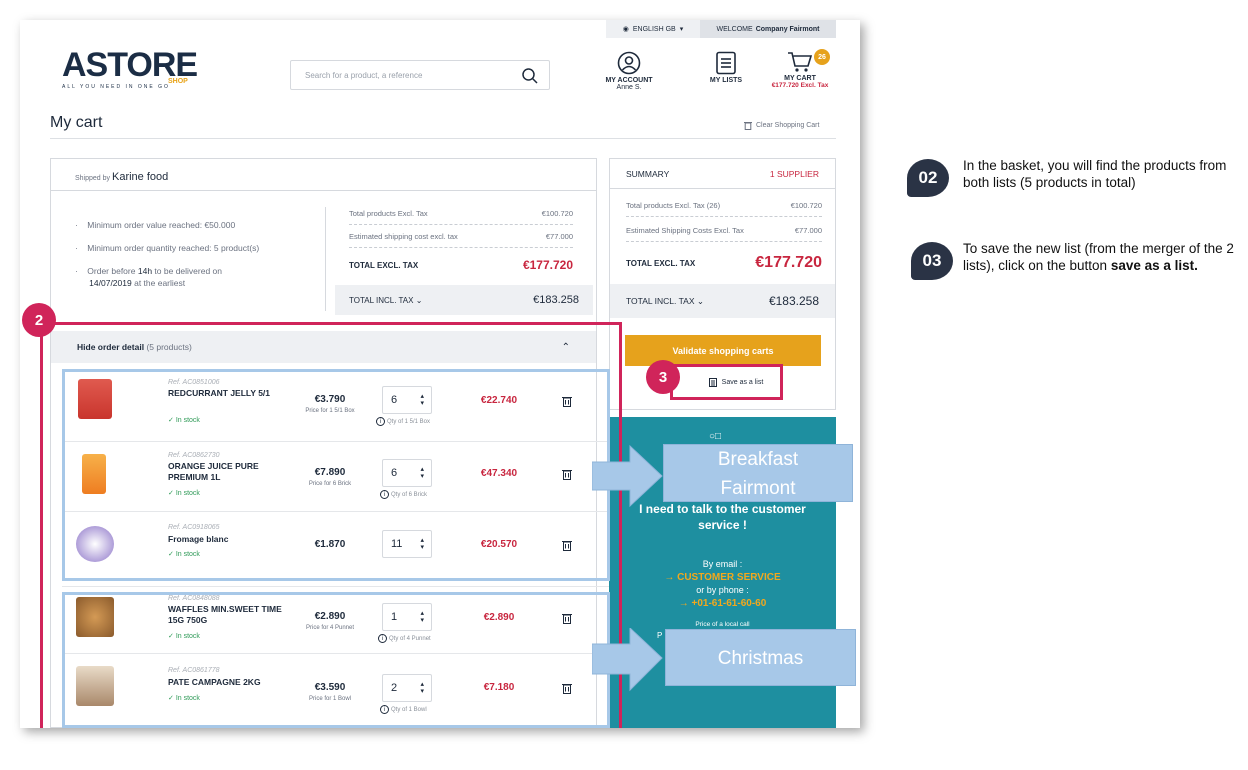 This screenshot has width=1248, height=770. Describe the element at coordinates (722, 174) in the screenshot. I see `summary-header: SUMMARY 1 SUPPLIER` at that location.